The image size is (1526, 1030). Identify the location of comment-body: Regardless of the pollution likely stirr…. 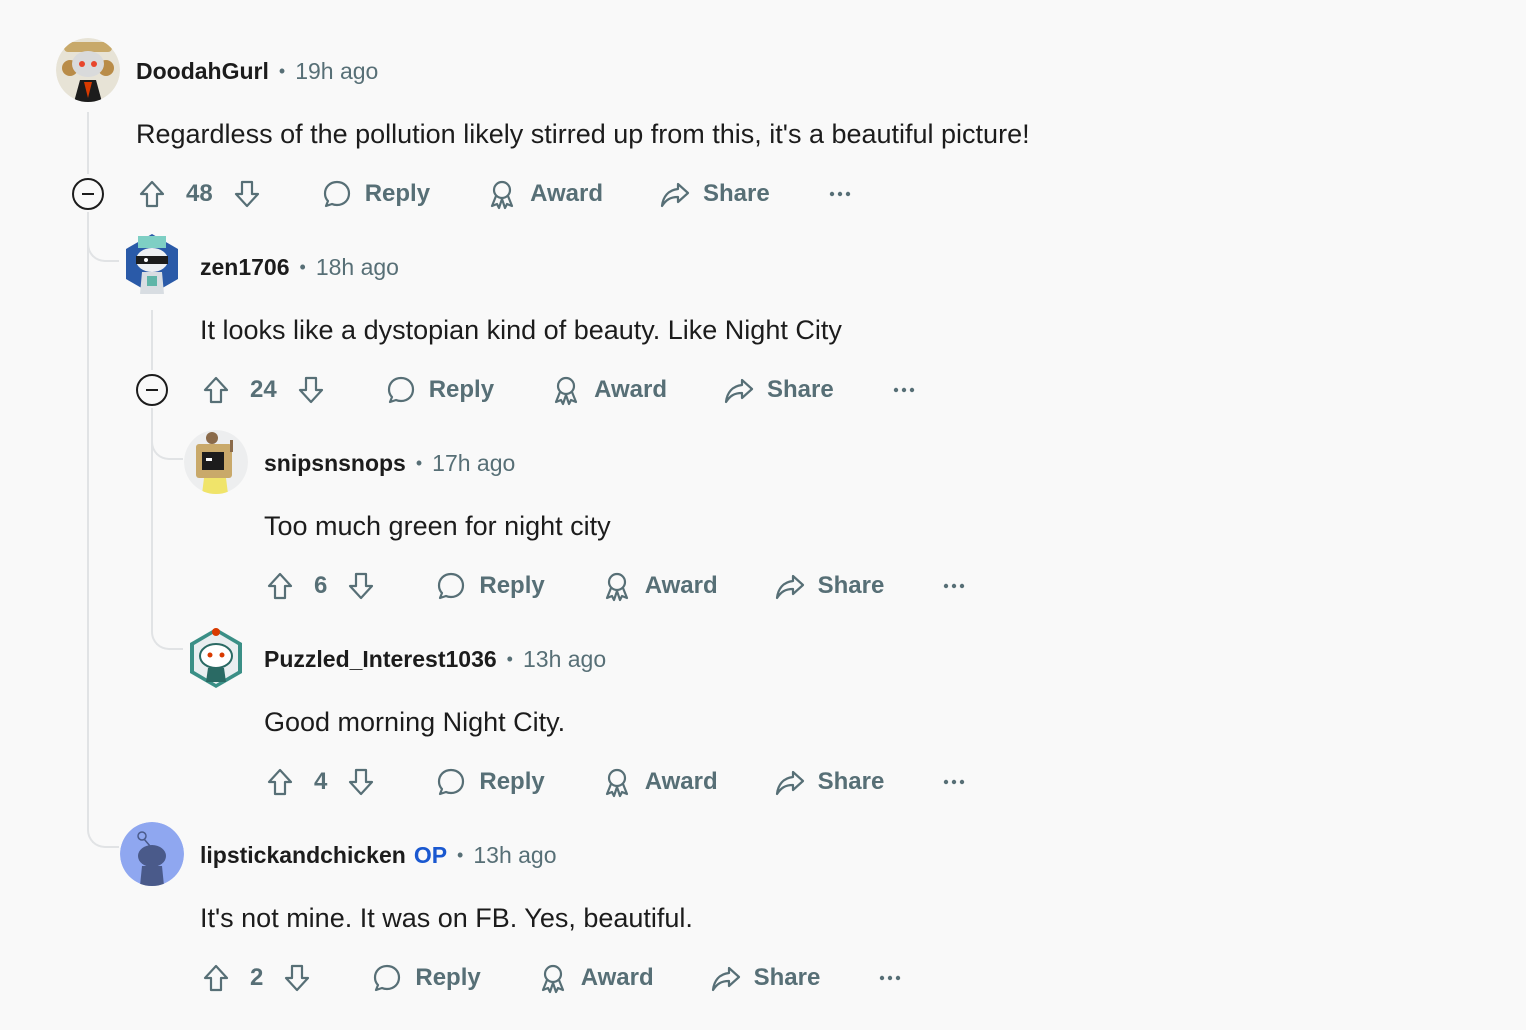
(583, 134).